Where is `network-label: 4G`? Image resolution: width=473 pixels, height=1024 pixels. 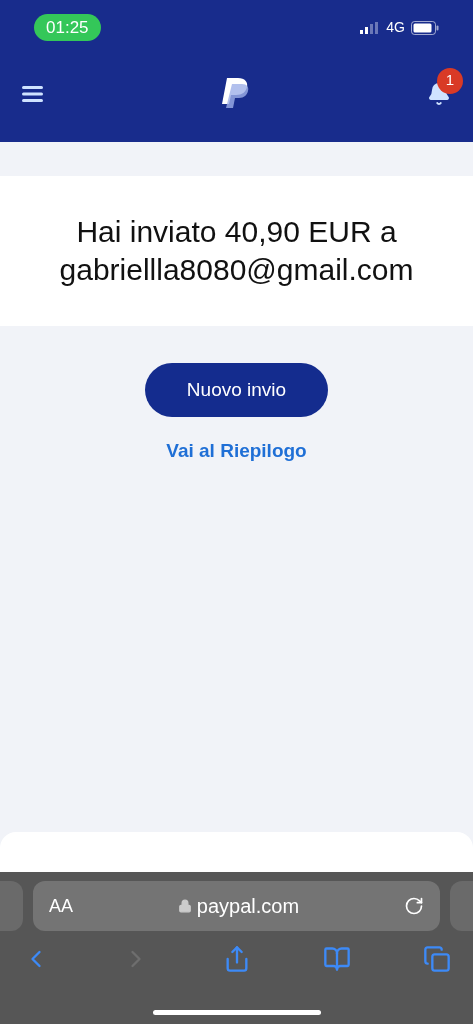
network-label: 4G is located at coordinates (395, 27).